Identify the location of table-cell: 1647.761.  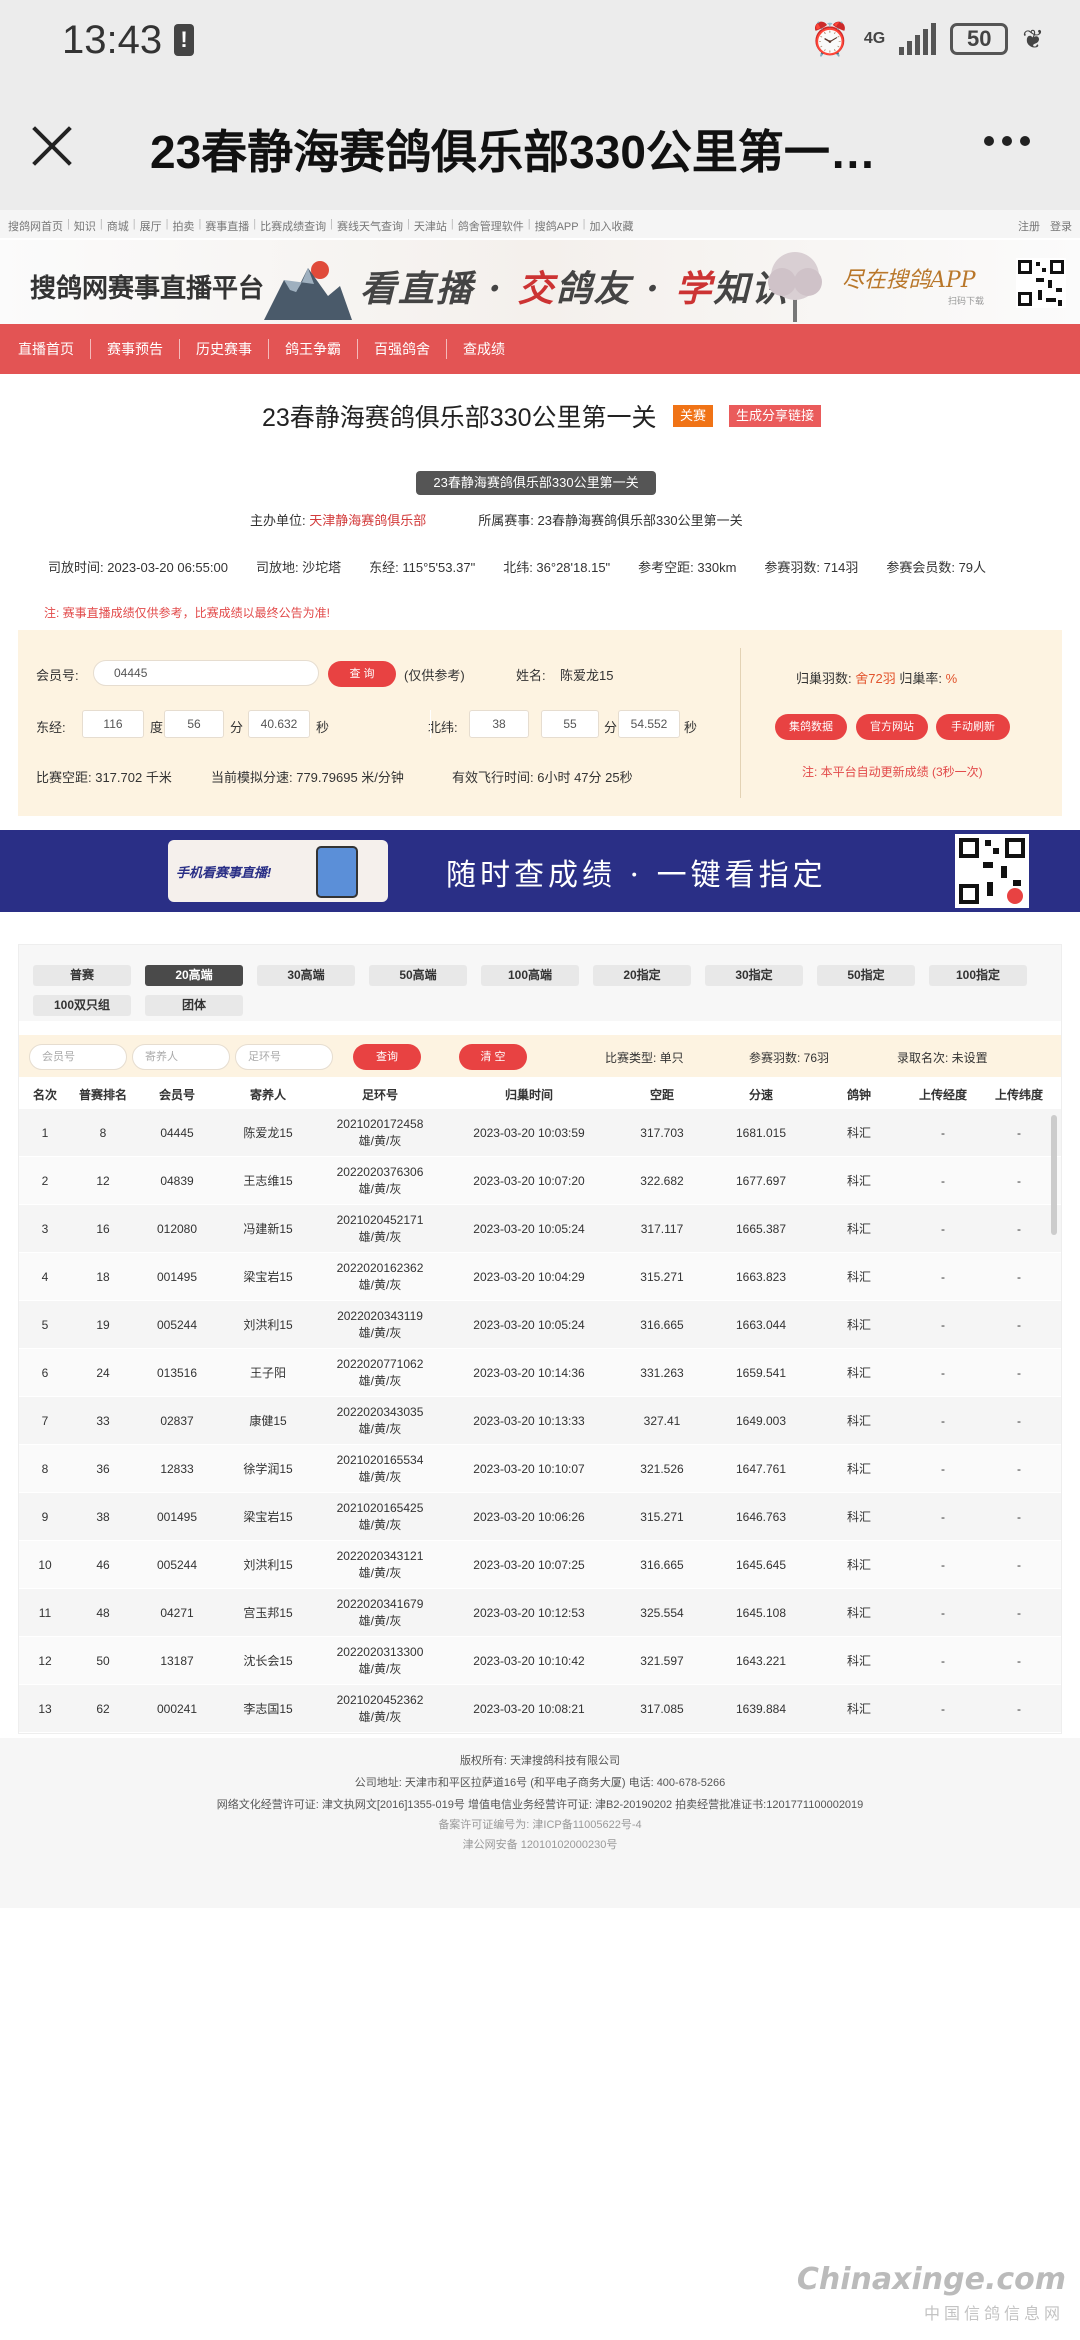
(761, 1468).